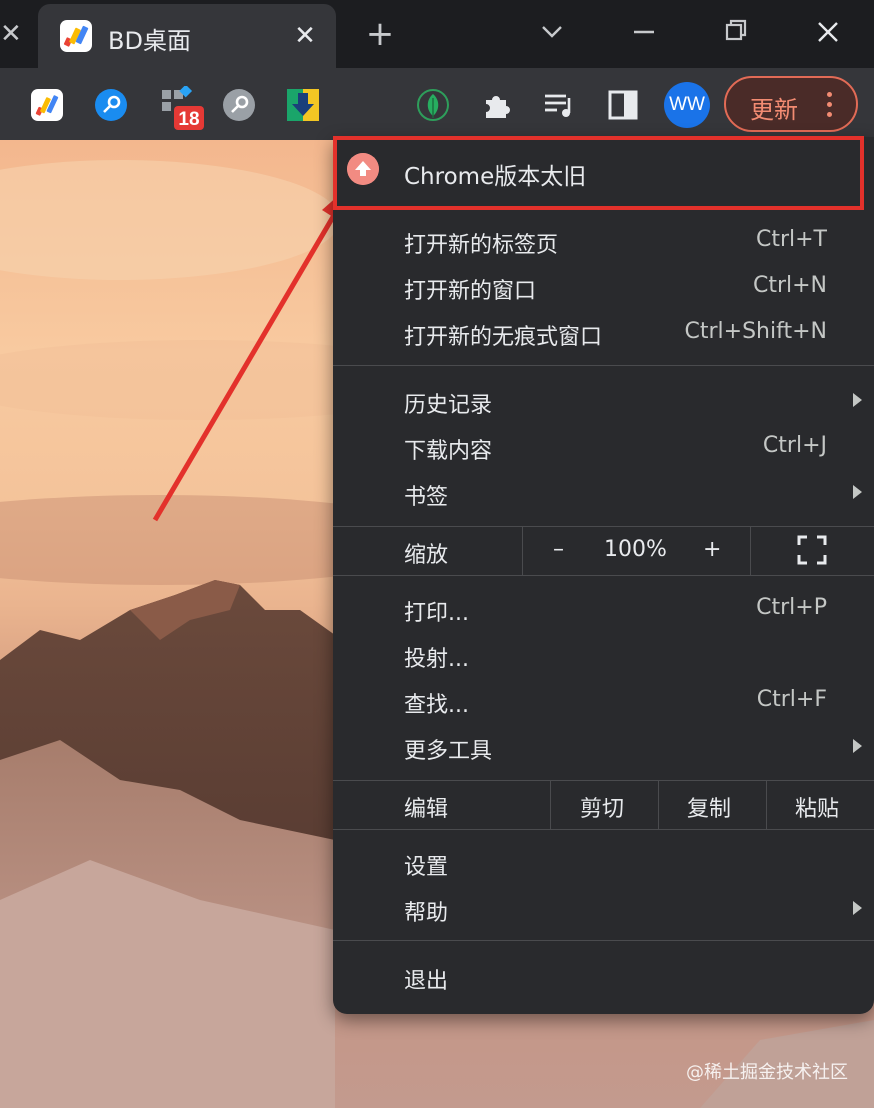 This screenshot has height=1108, width=874. Describe the element at coordinates (712, 549) in the screenshot. I see `zoom-in-button: +` at that location.